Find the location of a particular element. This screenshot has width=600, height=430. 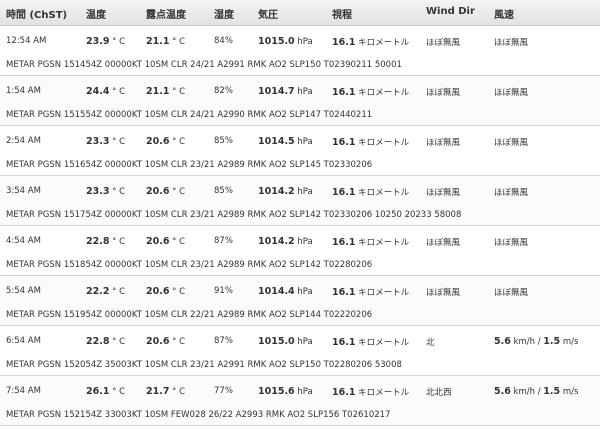

time: 3:54 AM is located at coordinates (23, 191).